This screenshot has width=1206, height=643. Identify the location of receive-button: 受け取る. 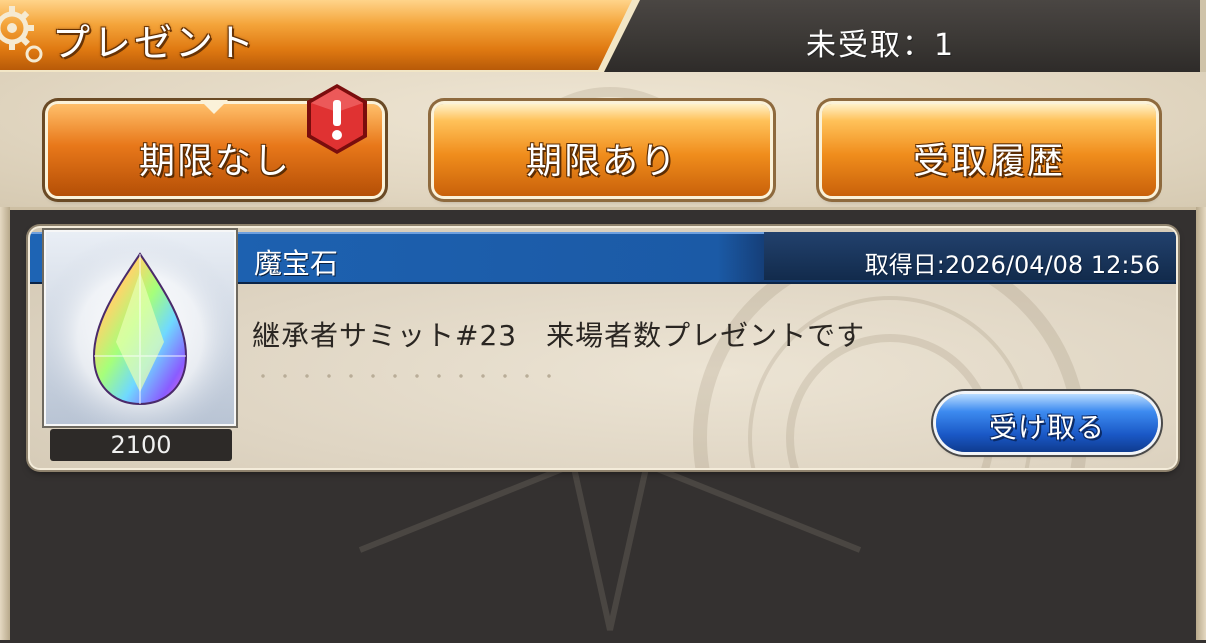
(1047, 423).